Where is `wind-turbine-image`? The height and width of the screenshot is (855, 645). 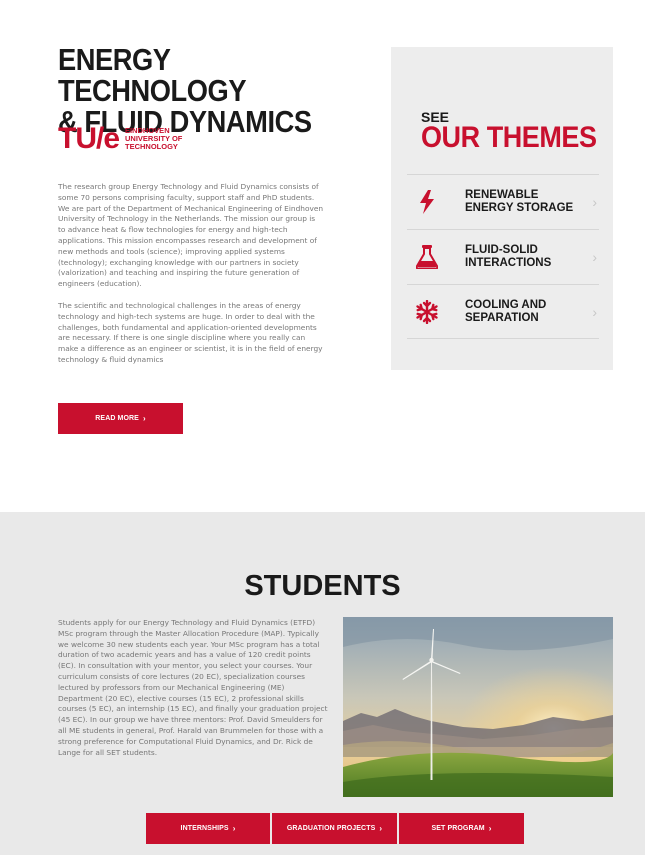 wind-turbine-image is located at coordinates (478, 707).